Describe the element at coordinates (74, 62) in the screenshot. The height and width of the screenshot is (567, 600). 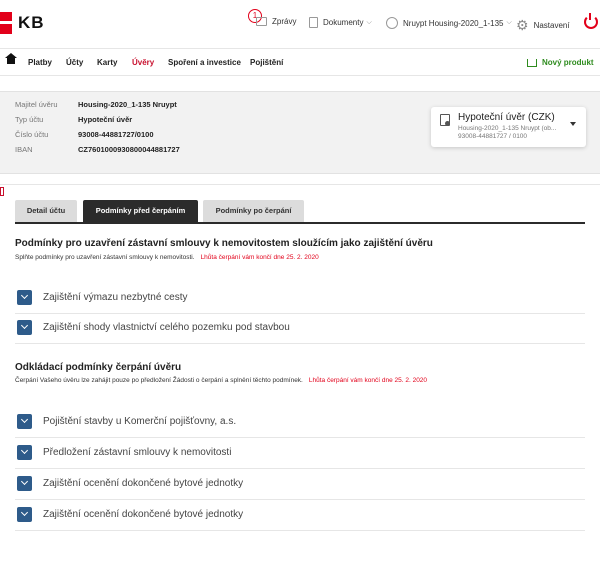
I see `nav-item-ucty: Účty` at that location.